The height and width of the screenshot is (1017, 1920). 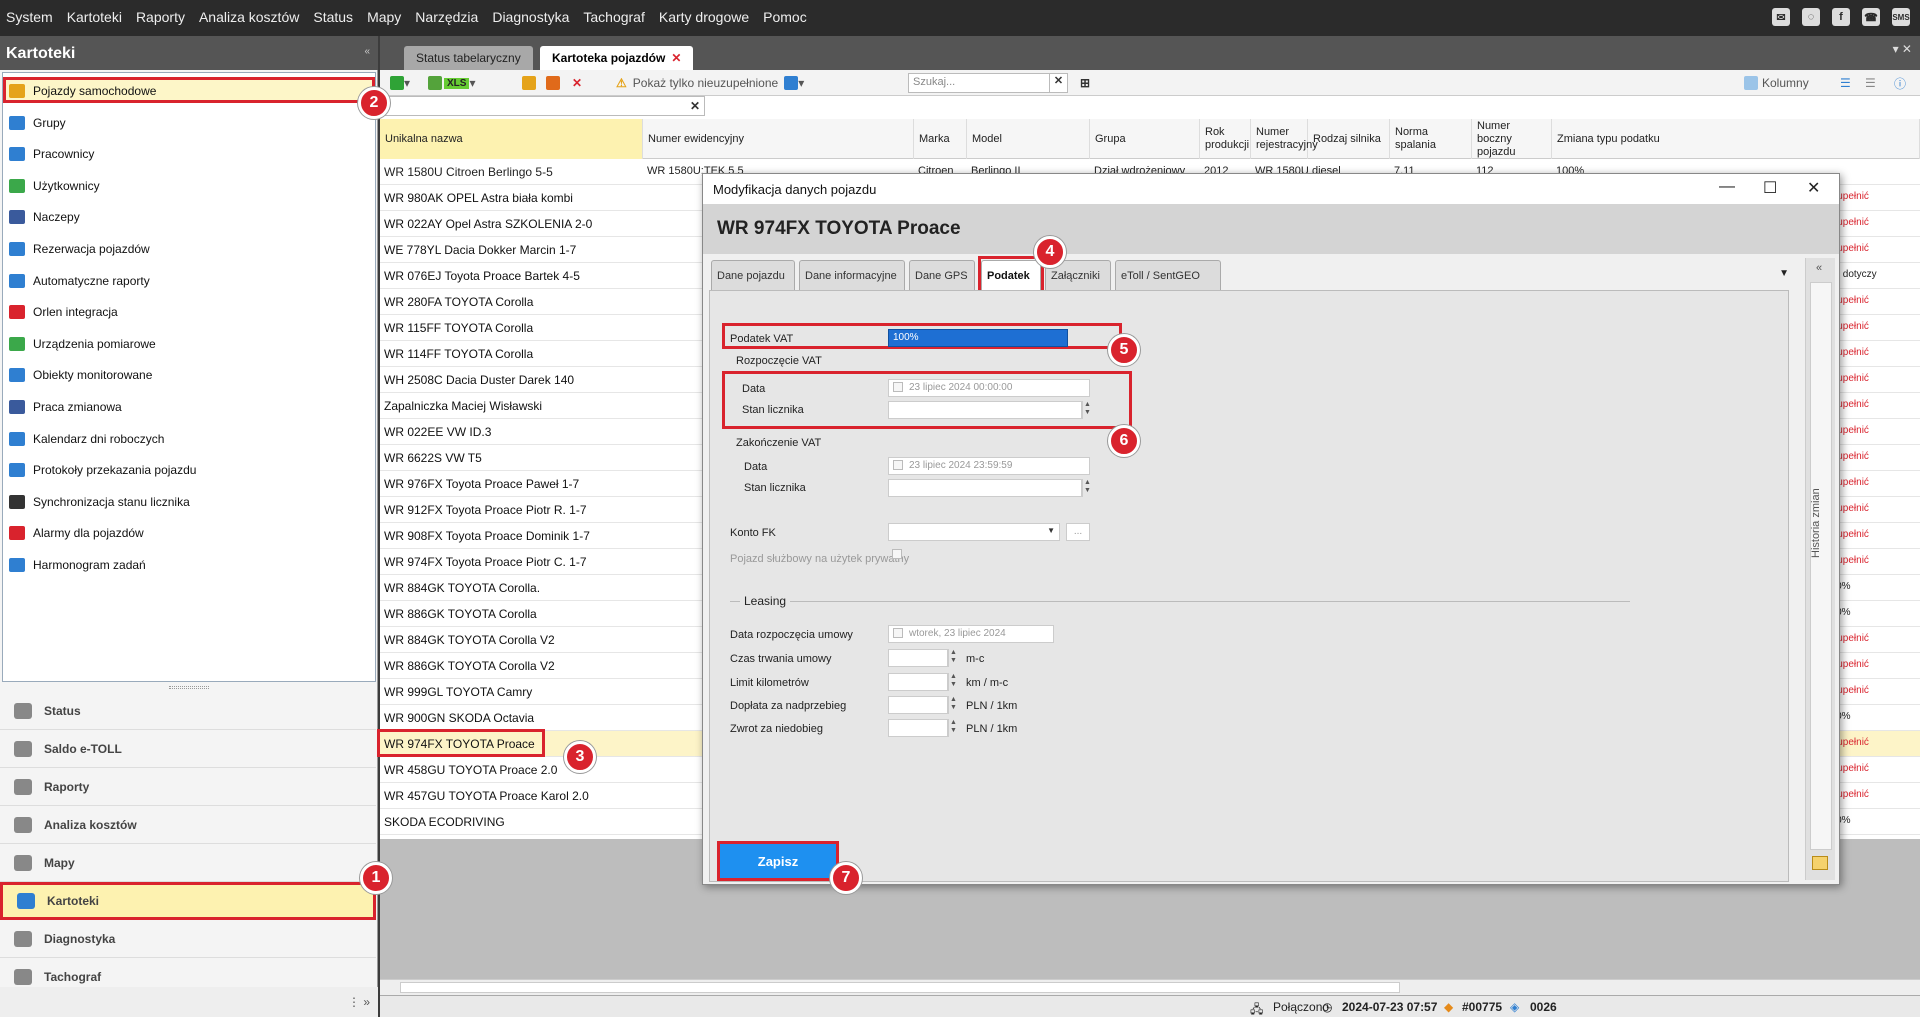 What do you see at coordinates (1284, 139) in the screenshot?
I see `column-header: Numer rejestracyjny` at bounding box center [1284, 139].